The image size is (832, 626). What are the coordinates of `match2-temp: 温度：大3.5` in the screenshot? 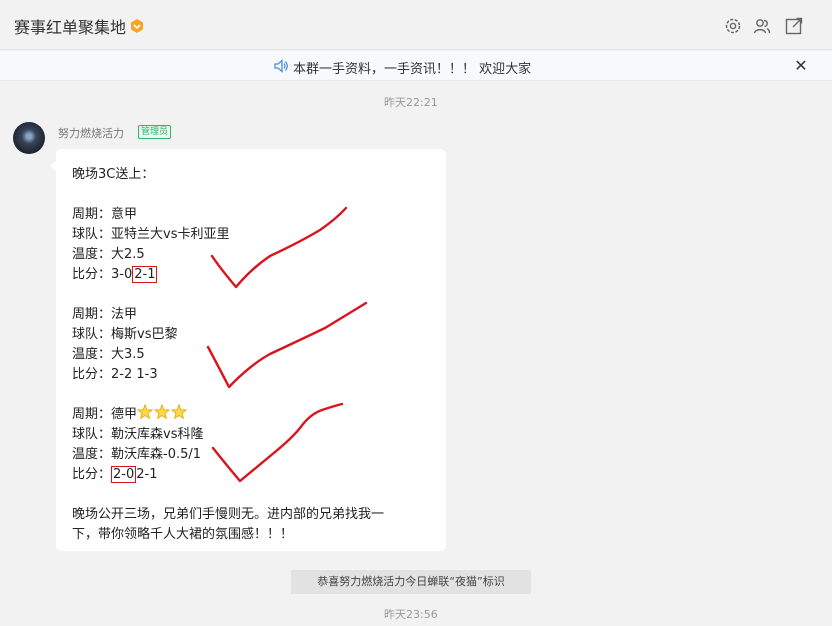 It's located at (108, 354).